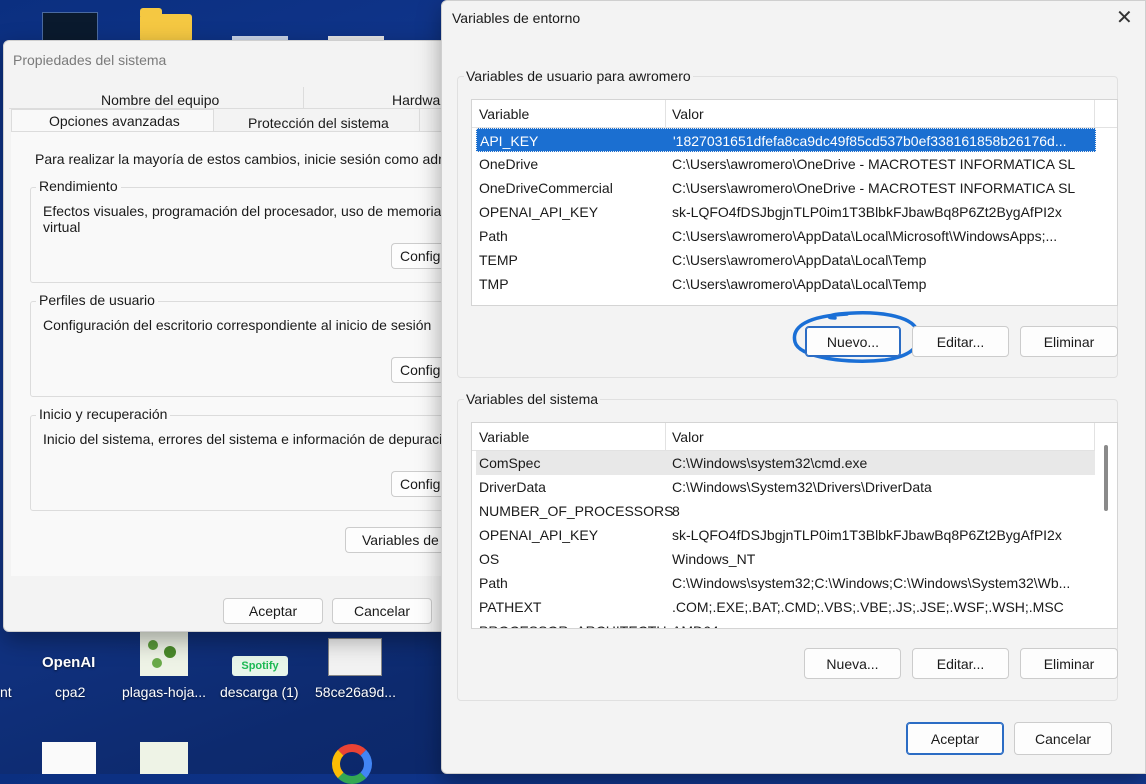 The width and height of the screenshot is (1146, 784). I want to click on user-list-header: Variable Valor, so click(794, 114).